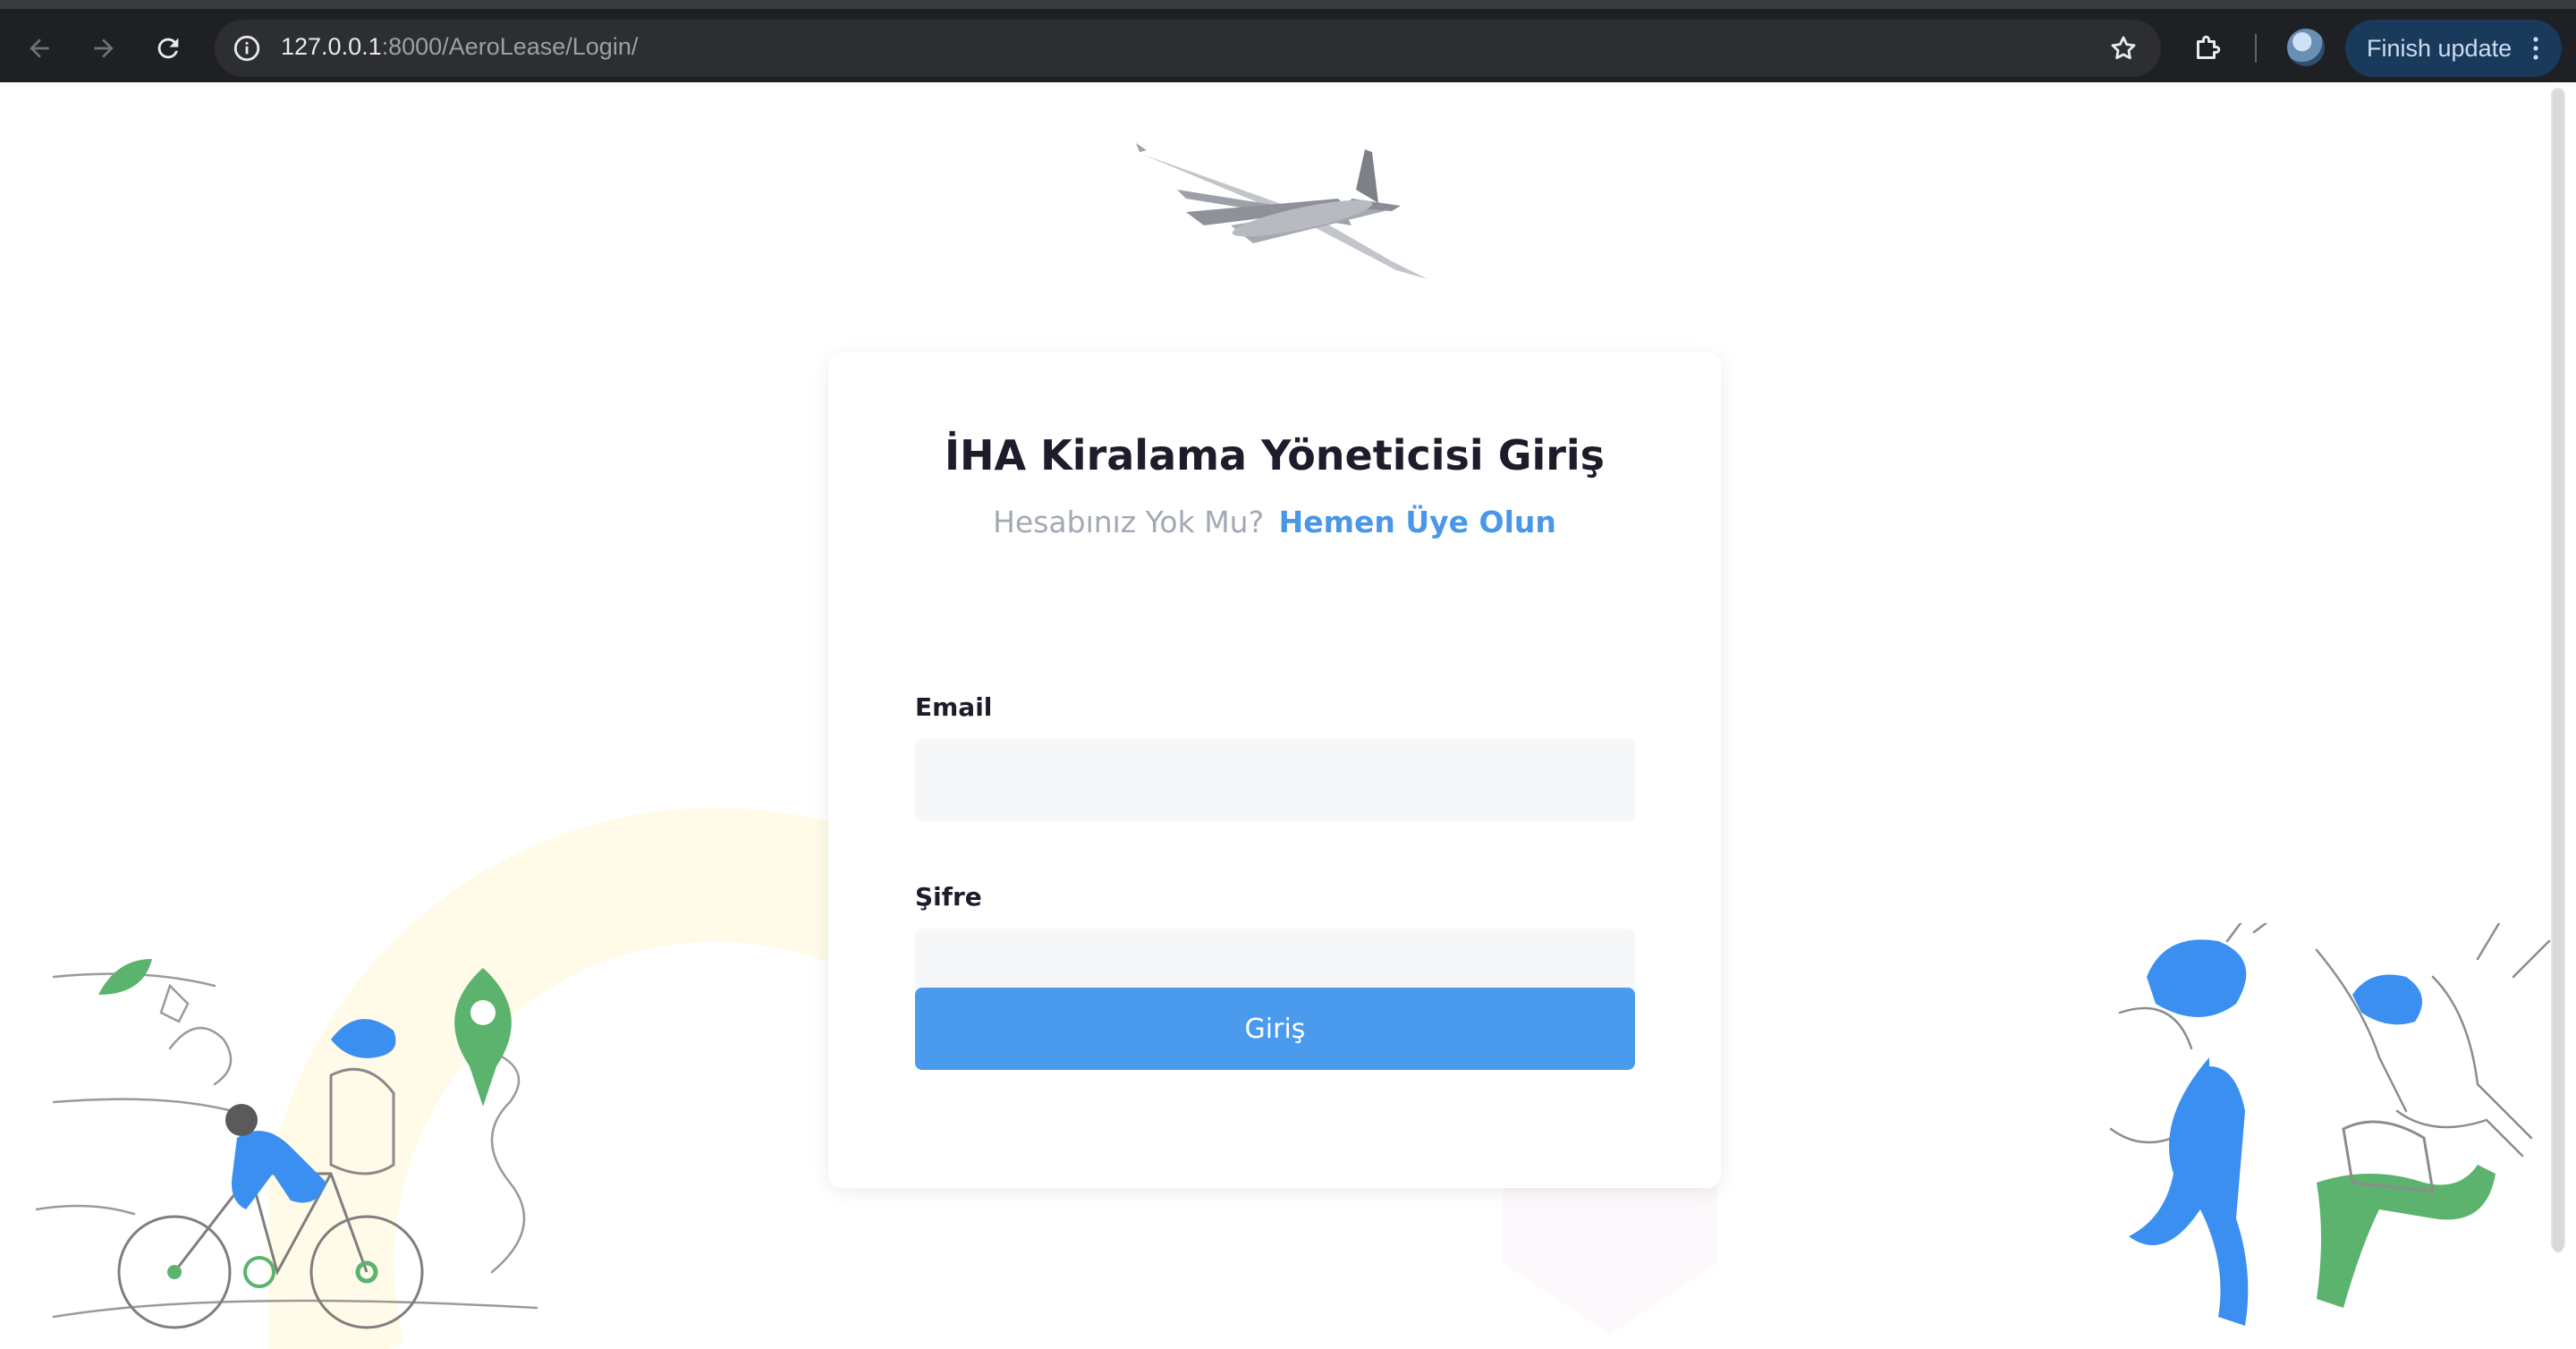 This screenshot has height=1349, width=2576. I want to click on finish-update-button: Finish update, so click(2453, 48).